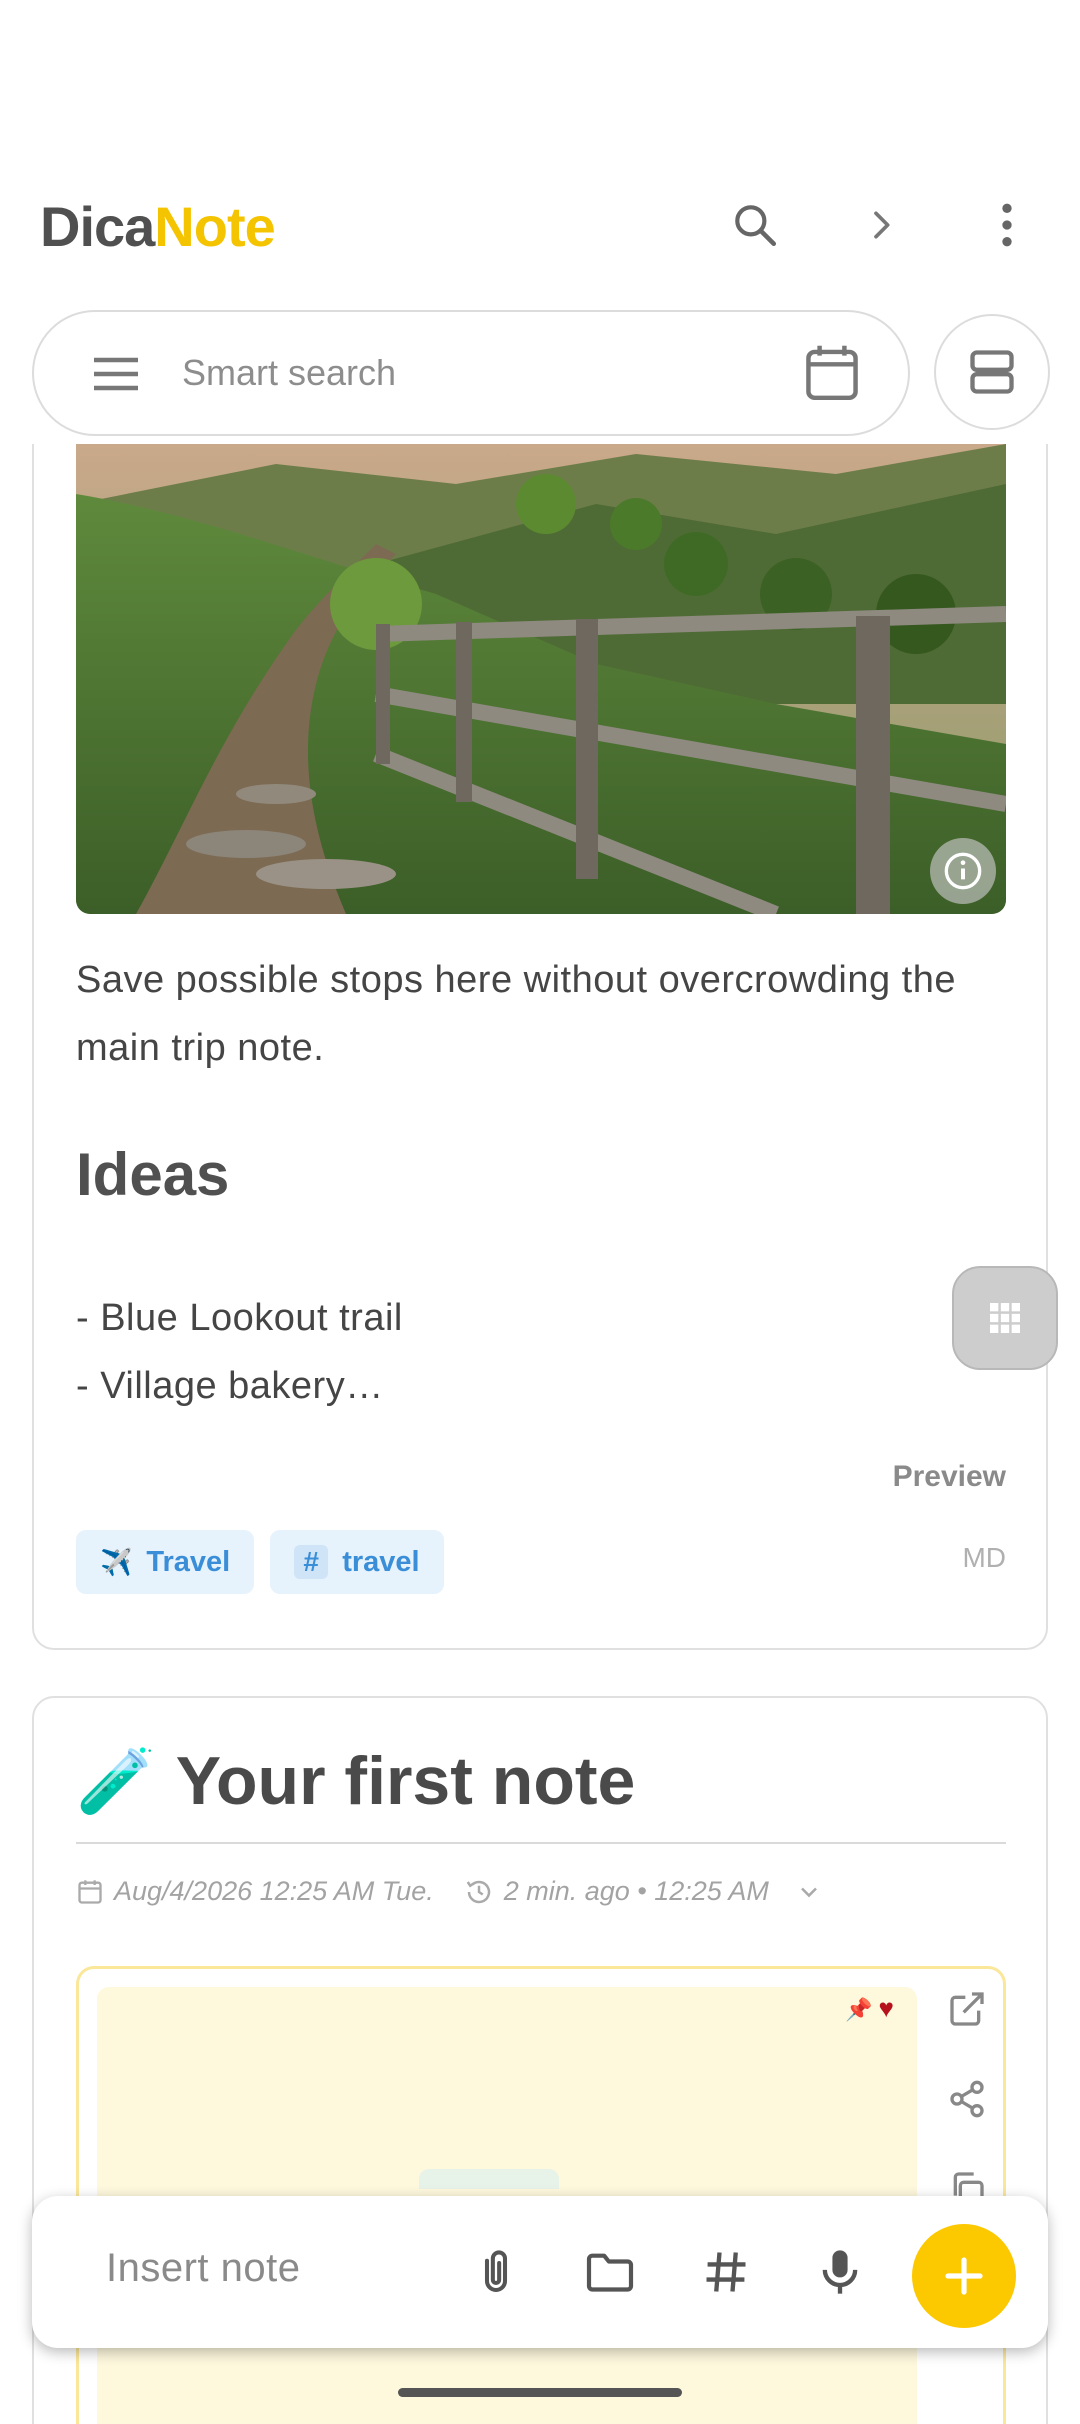 The width and height of the screenshot is (1080, 2424). I want to click on more-options-button, so click(1007, 225).